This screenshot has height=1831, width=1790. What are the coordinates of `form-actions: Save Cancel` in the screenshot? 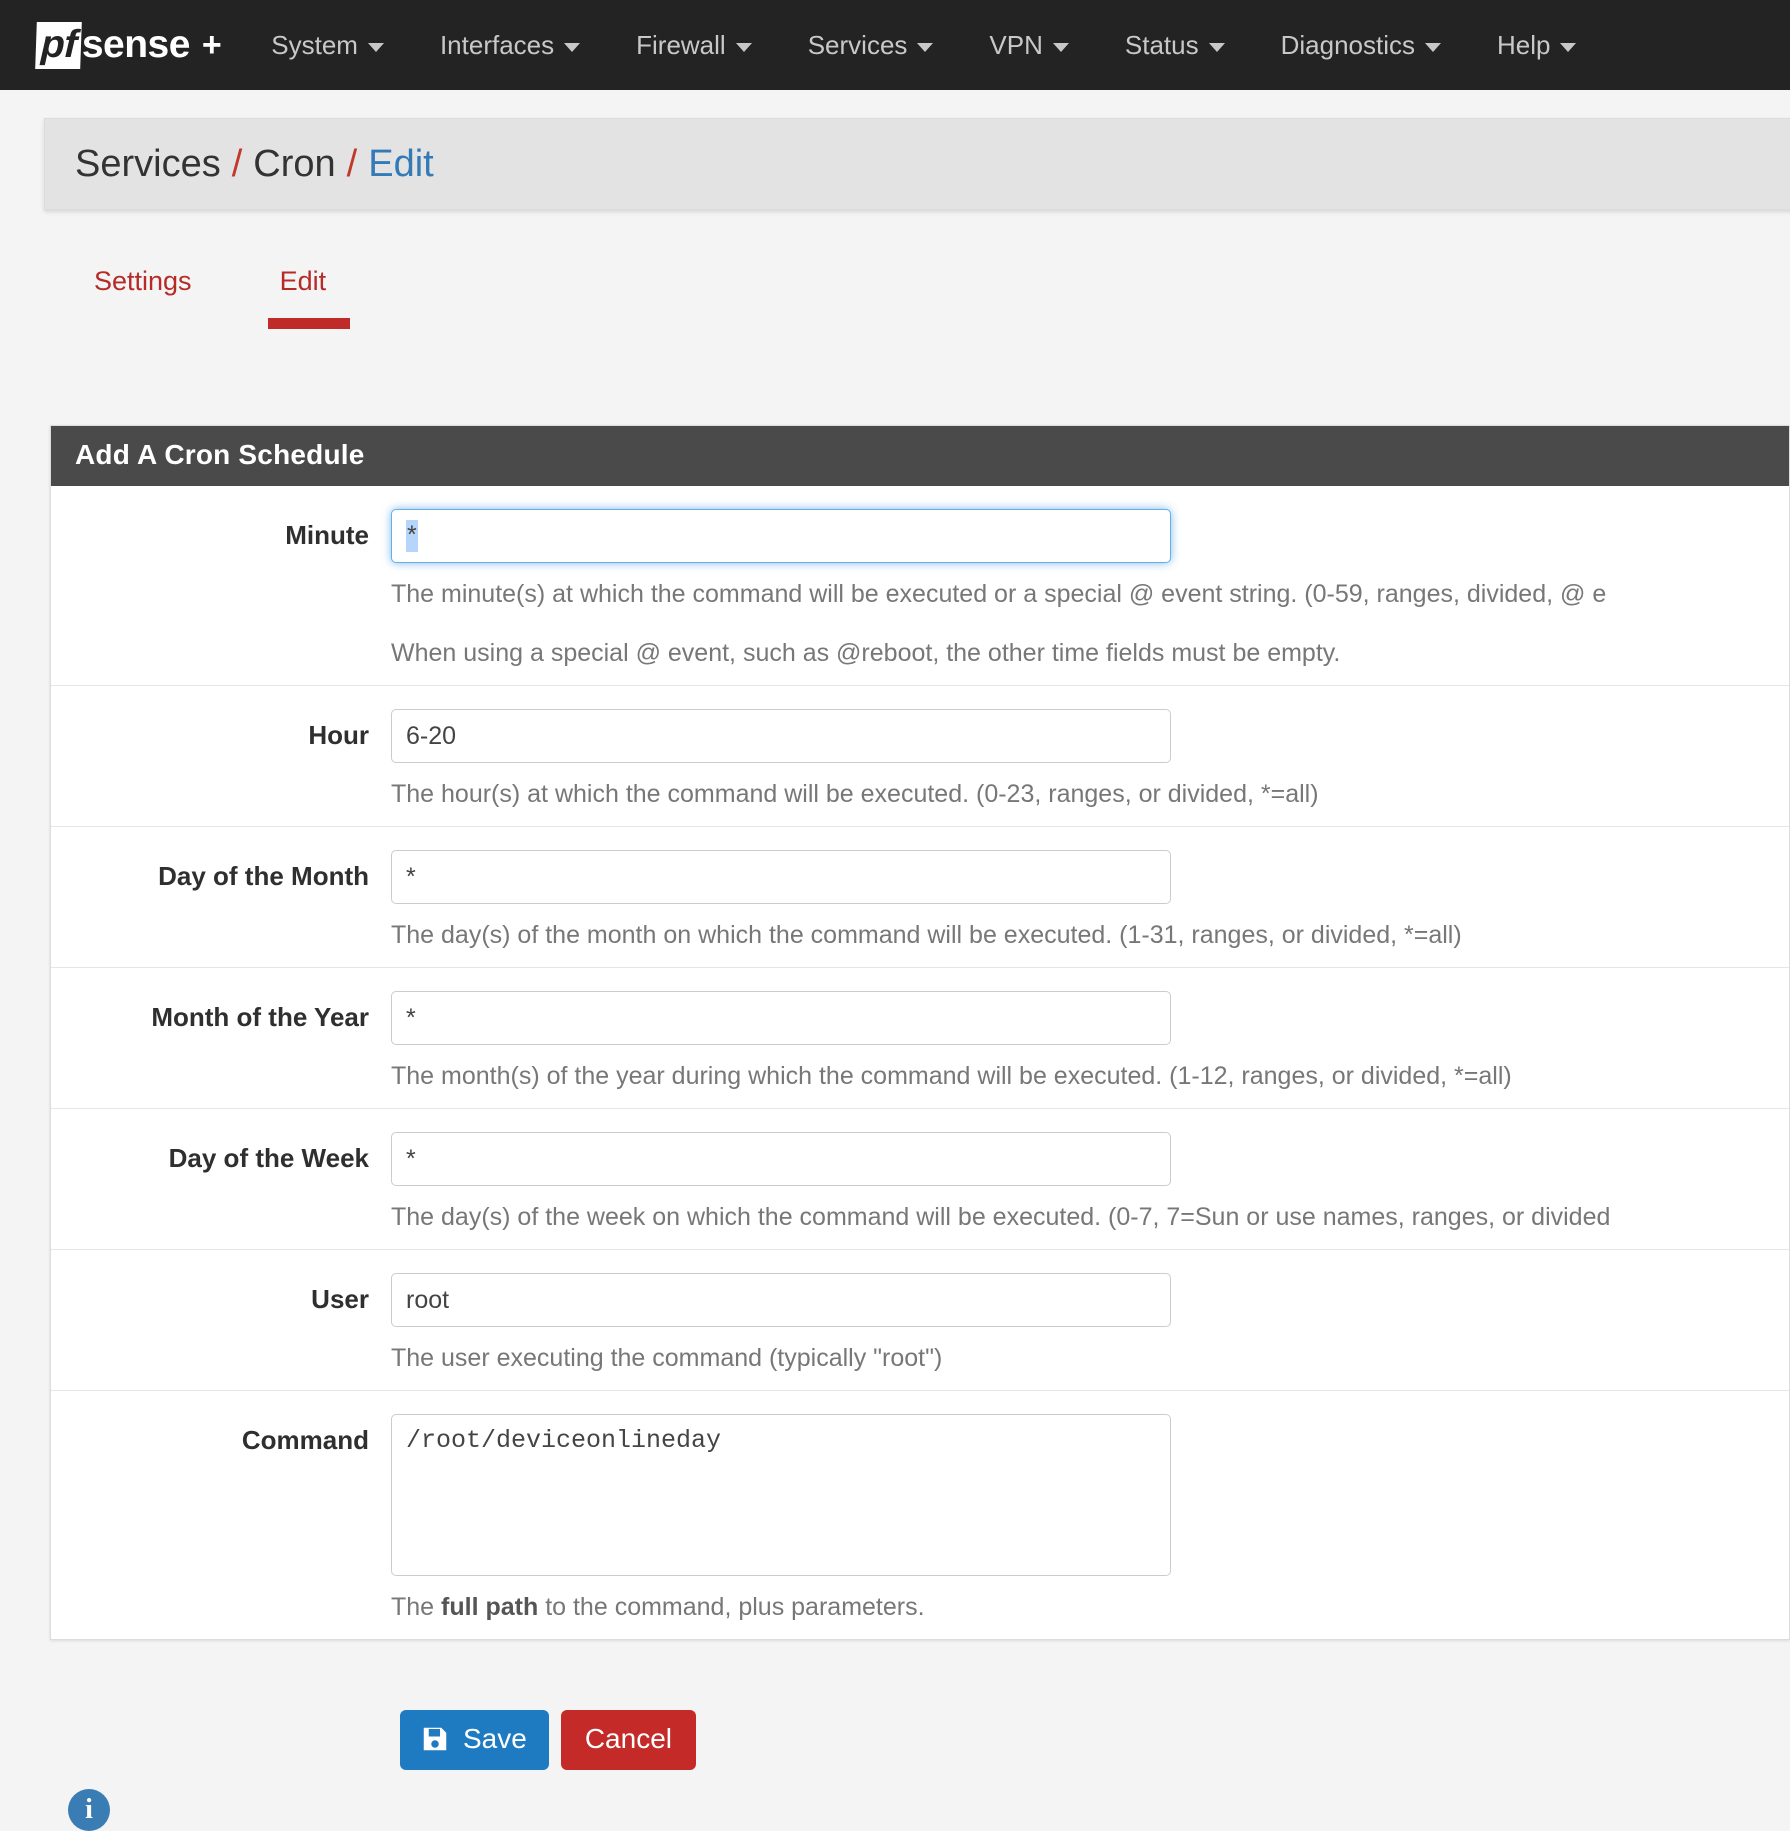 It's located at (548, 1740).